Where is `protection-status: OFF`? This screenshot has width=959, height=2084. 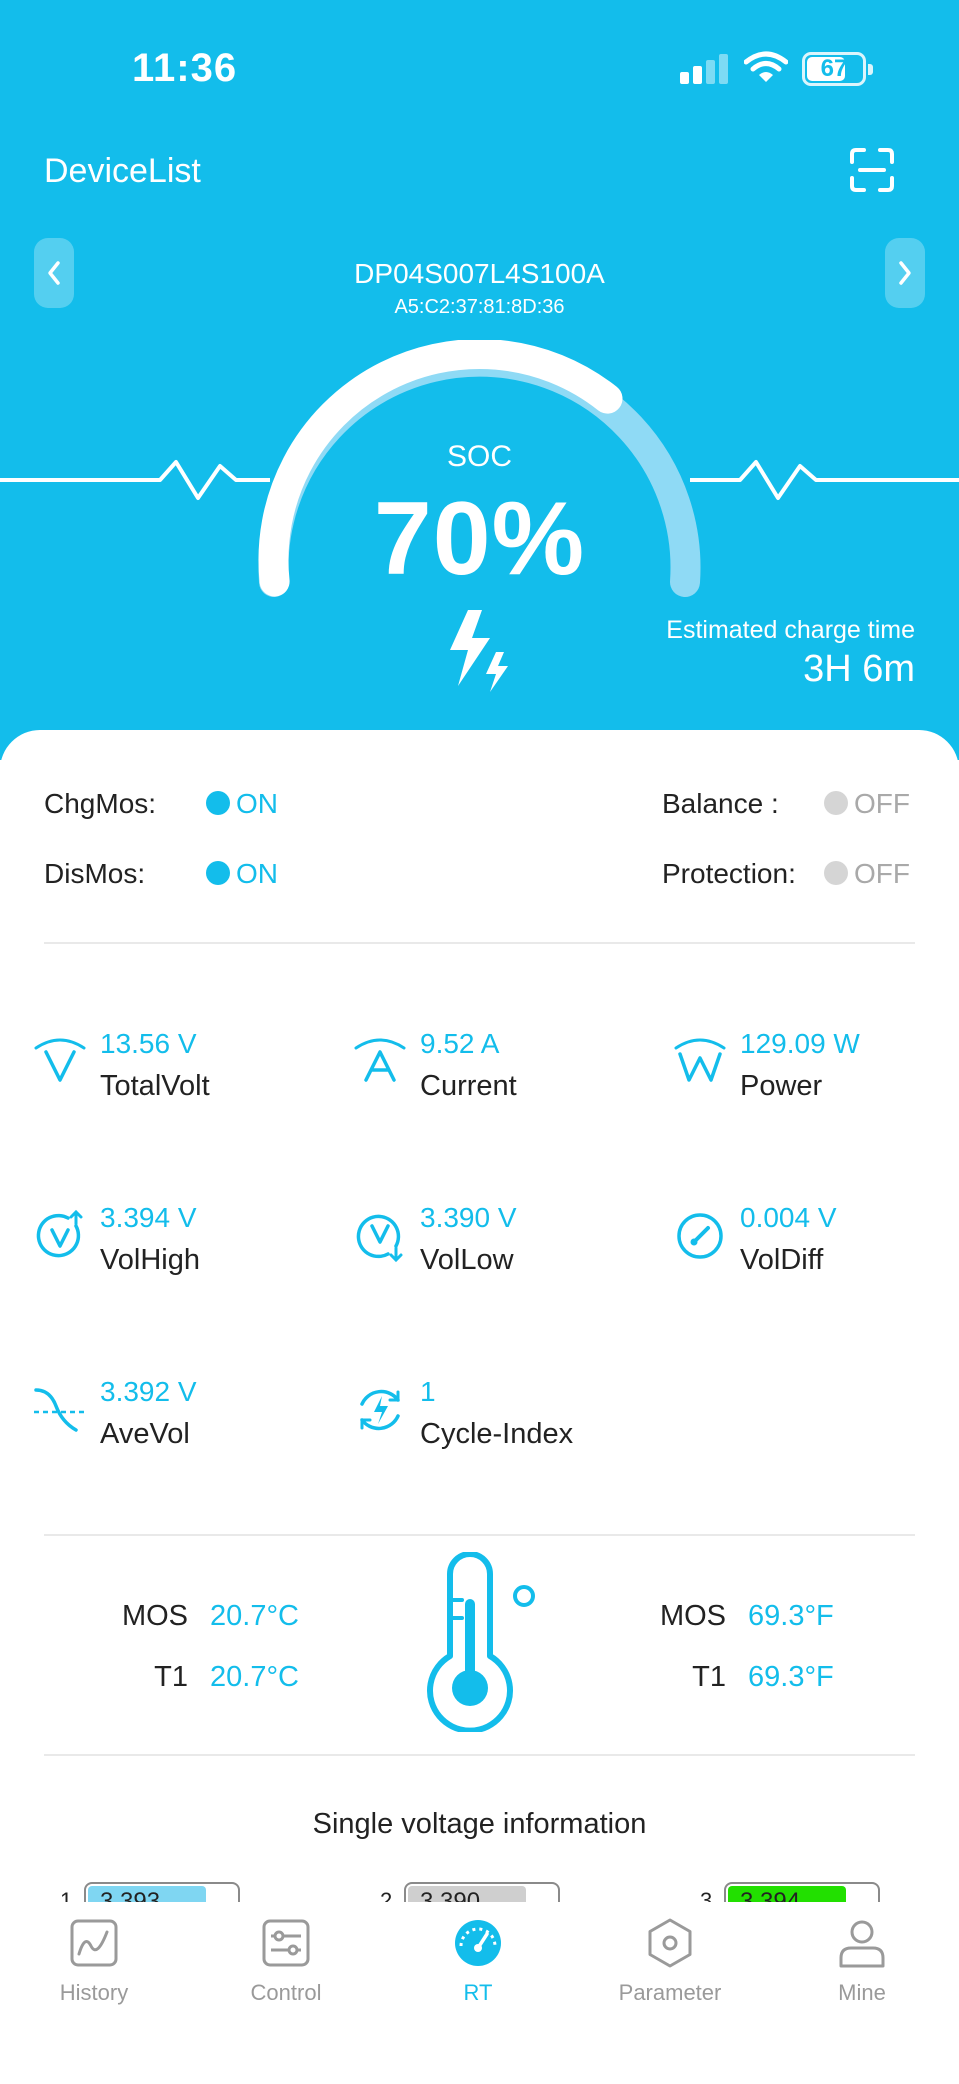
protection-status: OFF is located at coordinates (867, 874).